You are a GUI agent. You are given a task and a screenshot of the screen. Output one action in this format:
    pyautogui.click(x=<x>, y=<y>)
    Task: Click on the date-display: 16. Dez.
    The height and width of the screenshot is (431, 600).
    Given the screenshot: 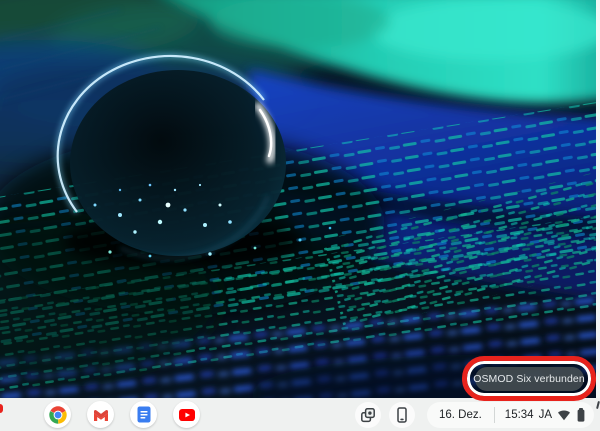 What is the action you would take?
    pyautogui.click(x=460, y=415)
    